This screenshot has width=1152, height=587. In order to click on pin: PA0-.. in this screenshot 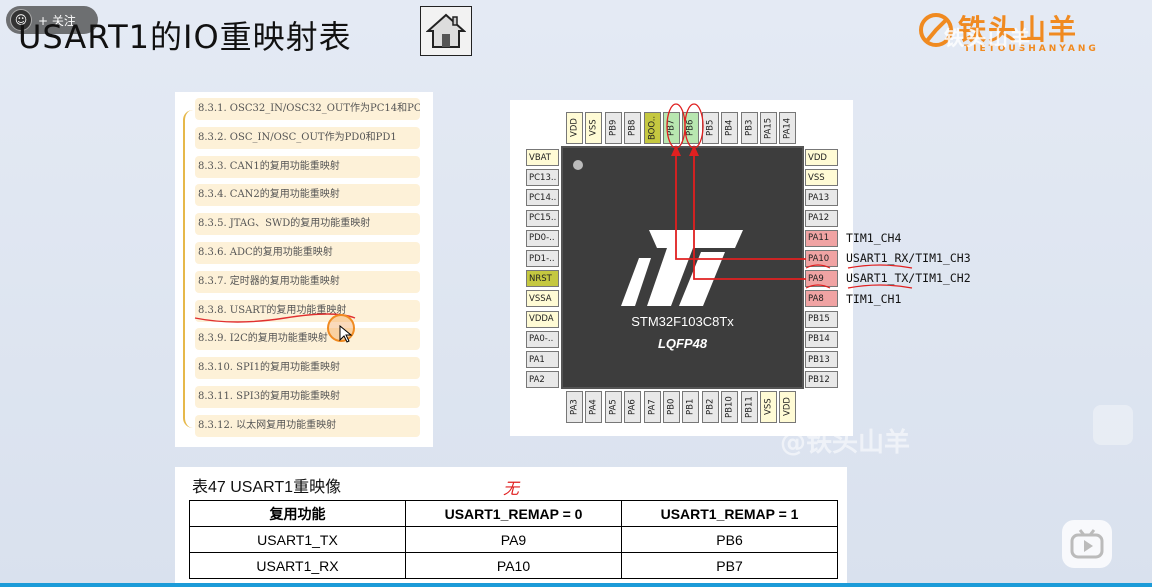, I will do `click(542, 339)`.